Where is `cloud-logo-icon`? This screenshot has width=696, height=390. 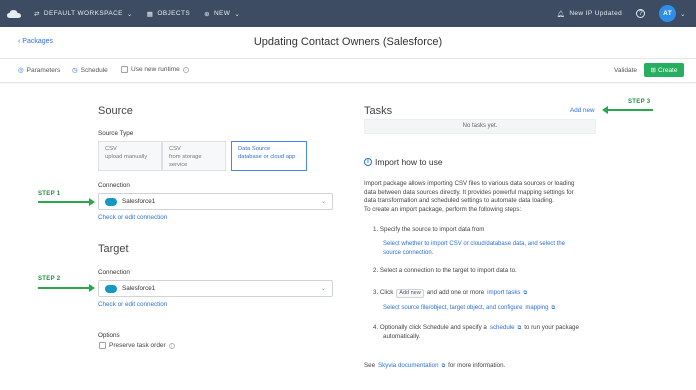 cloud-logo-icon is located at coordinates (14, 13).